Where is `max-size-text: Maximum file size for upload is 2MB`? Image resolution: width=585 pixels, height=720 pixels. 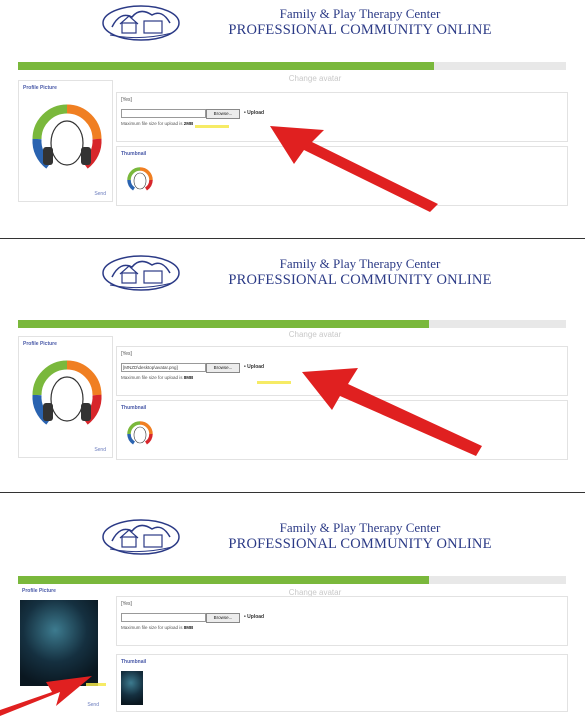 max-size-text: Maximum file size for upload is 2MB is located at coordinates (157, 123).